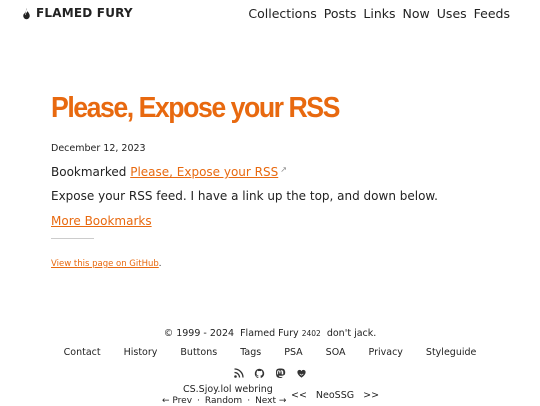 The image size is (540, 406). Describe the element at coordinates (204, 172) in the screenshot. I see `bookmark-link: Please, Expose your RSS` at that location.